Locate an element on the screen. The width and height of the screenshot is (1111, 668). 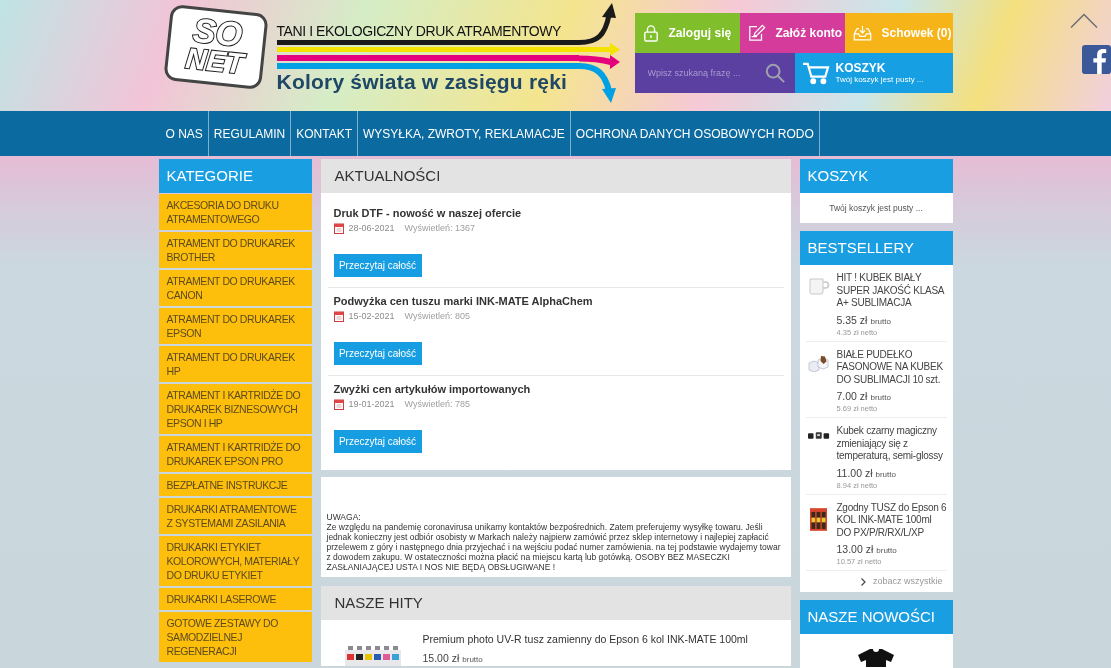
news-date: 19-01-2021 is located at coordinates (371, 404).